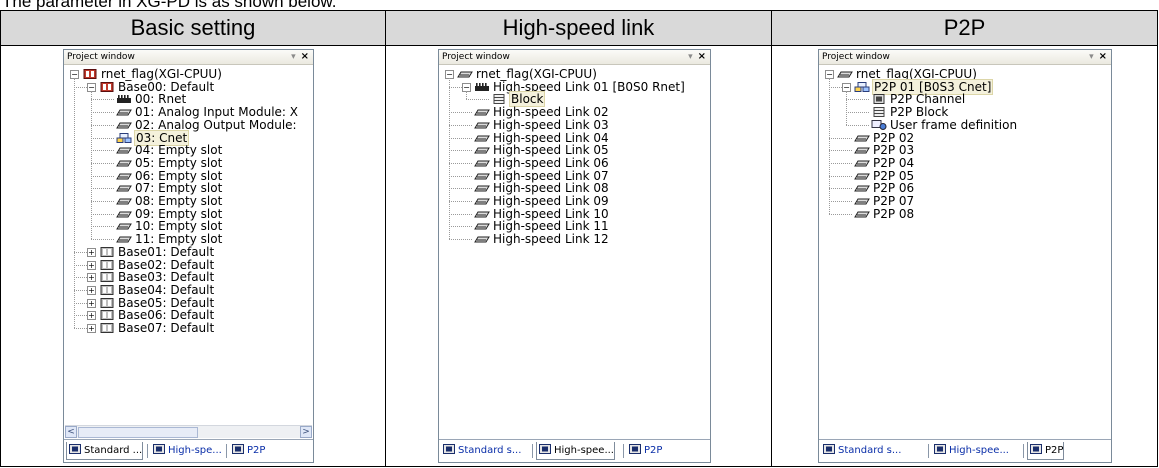 The height and width of the screenshot is (468, 1159). I want to click on plc-base-gray-icon, so click(107, 328).